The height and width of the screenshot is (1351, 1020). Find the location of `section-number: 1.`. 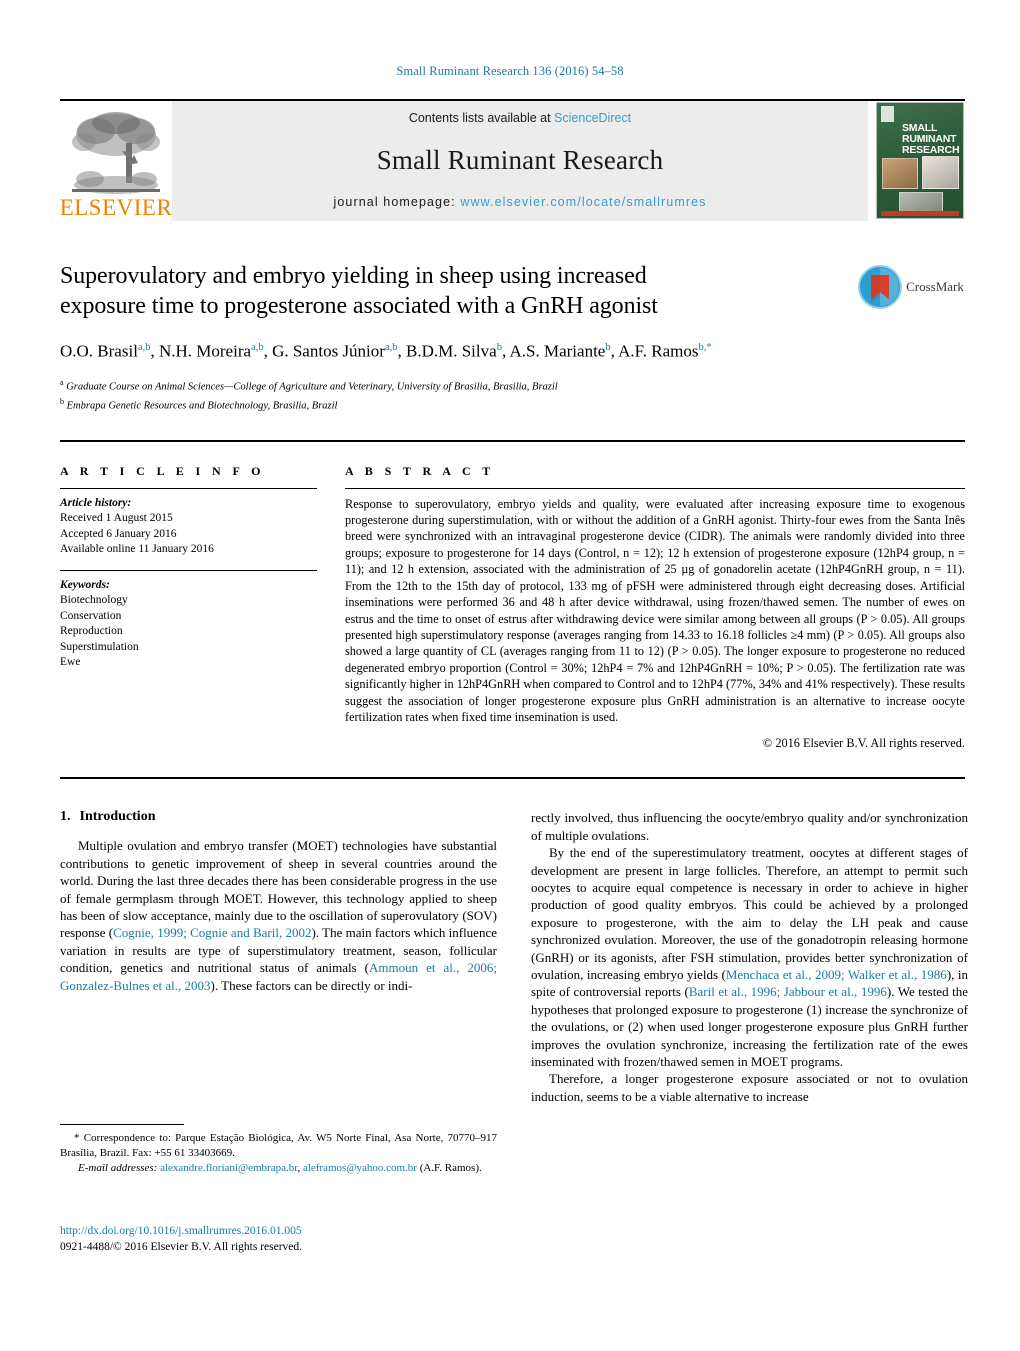

section-number: 1. is located at coordinates (65, 817).